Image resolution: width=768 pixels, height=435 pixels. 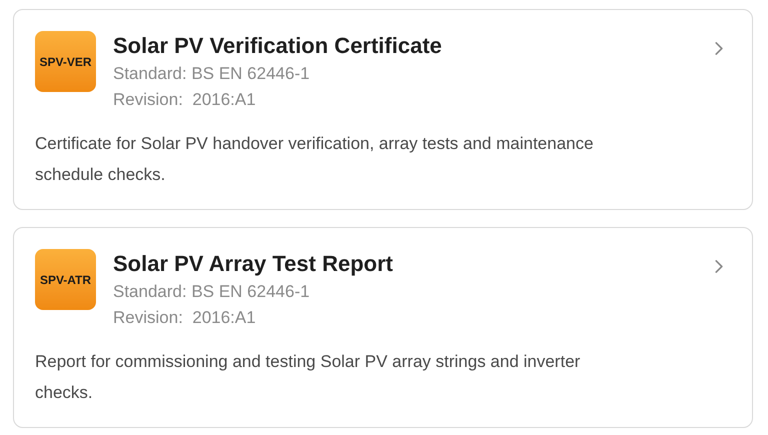 I want to click on card-title: Solar PV Array Test Report, so click(x=253, y=264).